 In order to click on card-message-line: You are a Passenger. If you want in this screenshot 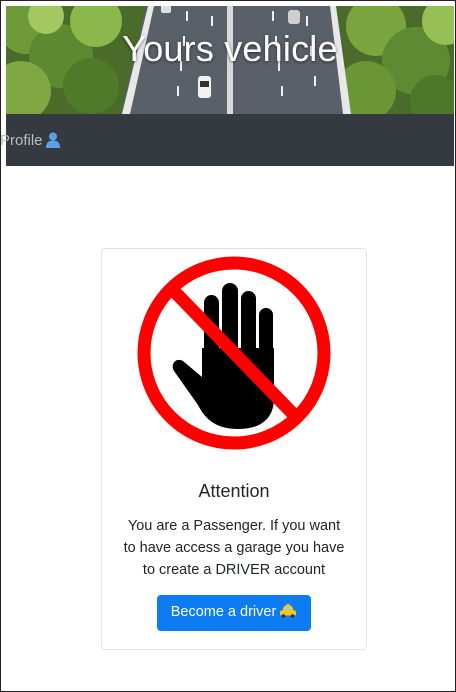, I will do `click(234, 526)`.